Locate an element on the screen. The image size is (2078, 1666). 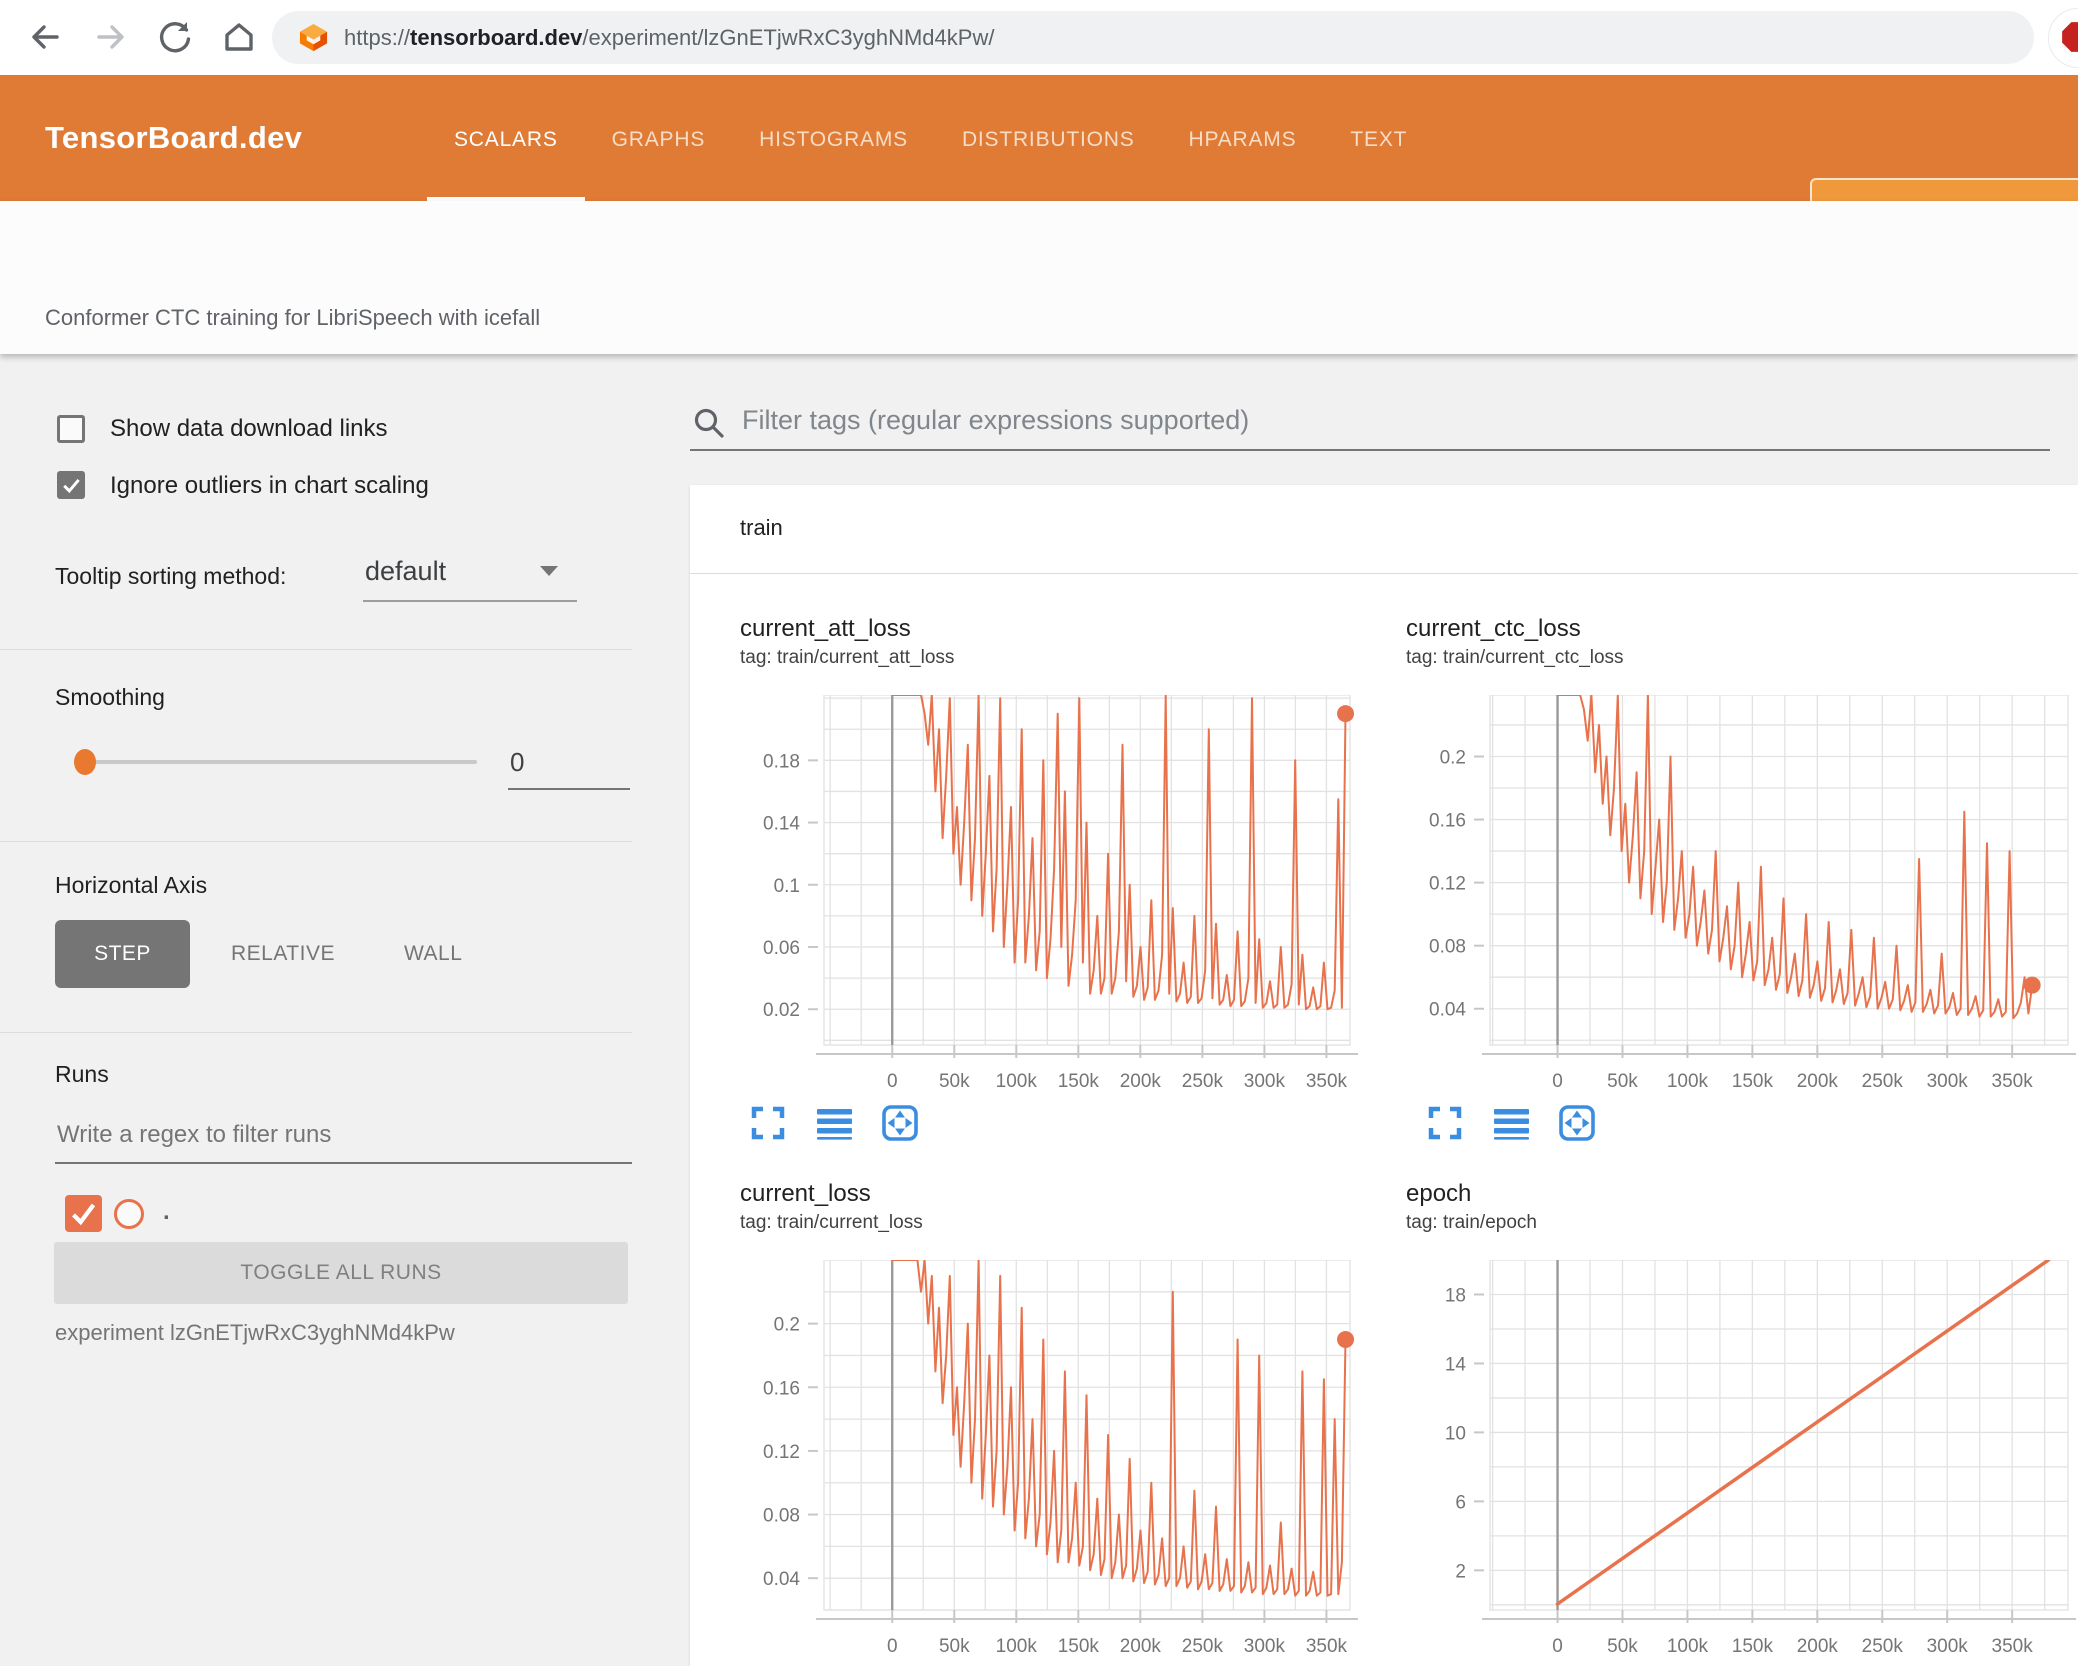
chart-tag: tag: train/current_ctc_loss is located at coordinates (1515, 657).